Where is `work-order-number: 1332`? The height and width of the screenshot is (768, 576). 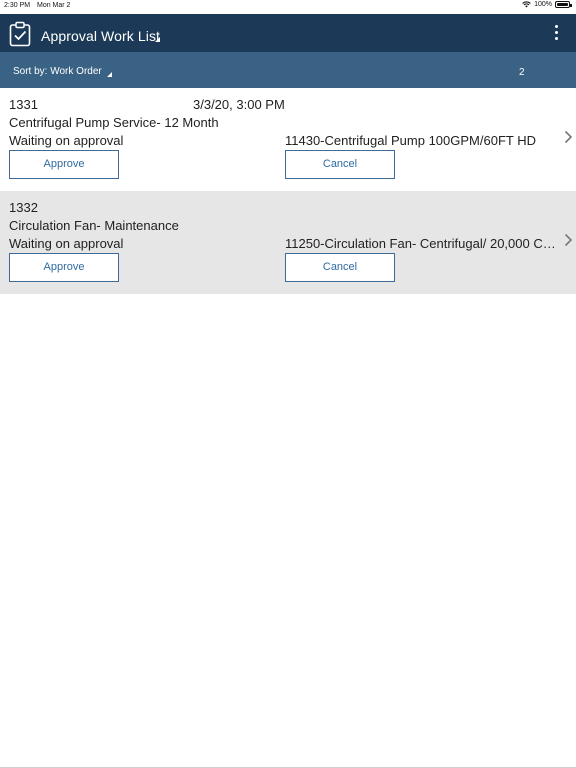
work-order-number: 1332 is located at coordinates (23, 207).